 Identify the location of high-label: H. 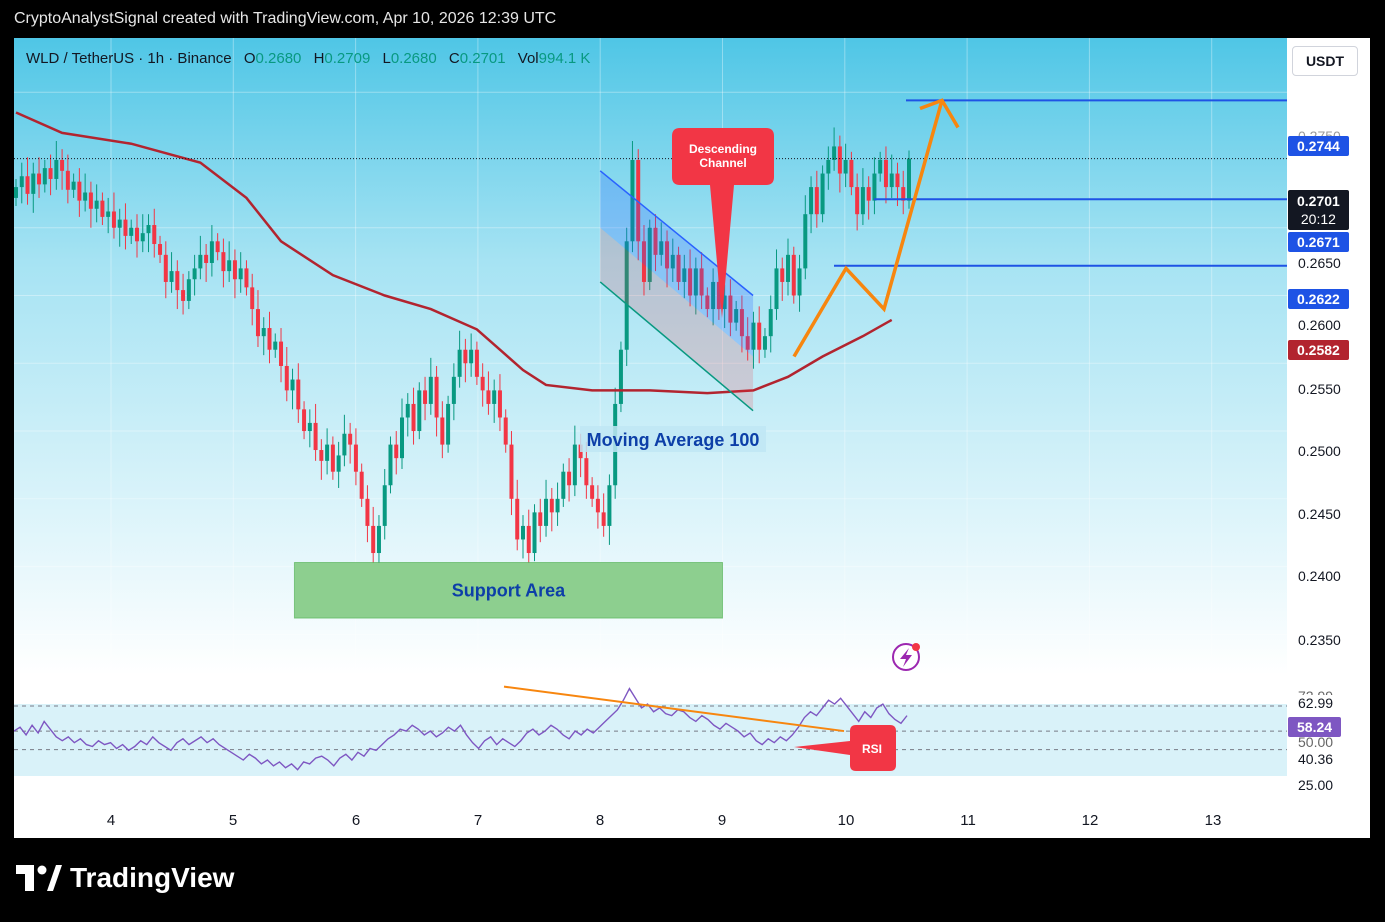
(319, 58).